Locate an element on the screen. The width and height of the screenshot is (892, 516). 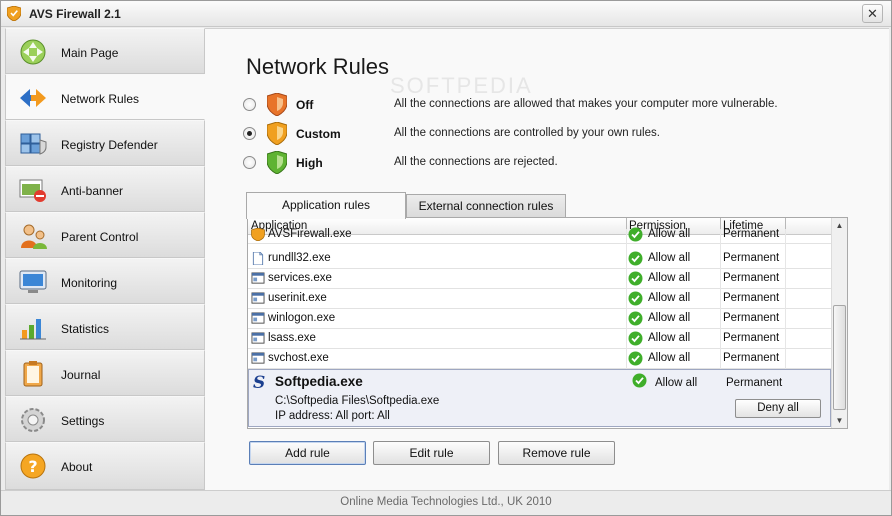
remove-rule-button: Remove rule is located at coordinates (556, 453).